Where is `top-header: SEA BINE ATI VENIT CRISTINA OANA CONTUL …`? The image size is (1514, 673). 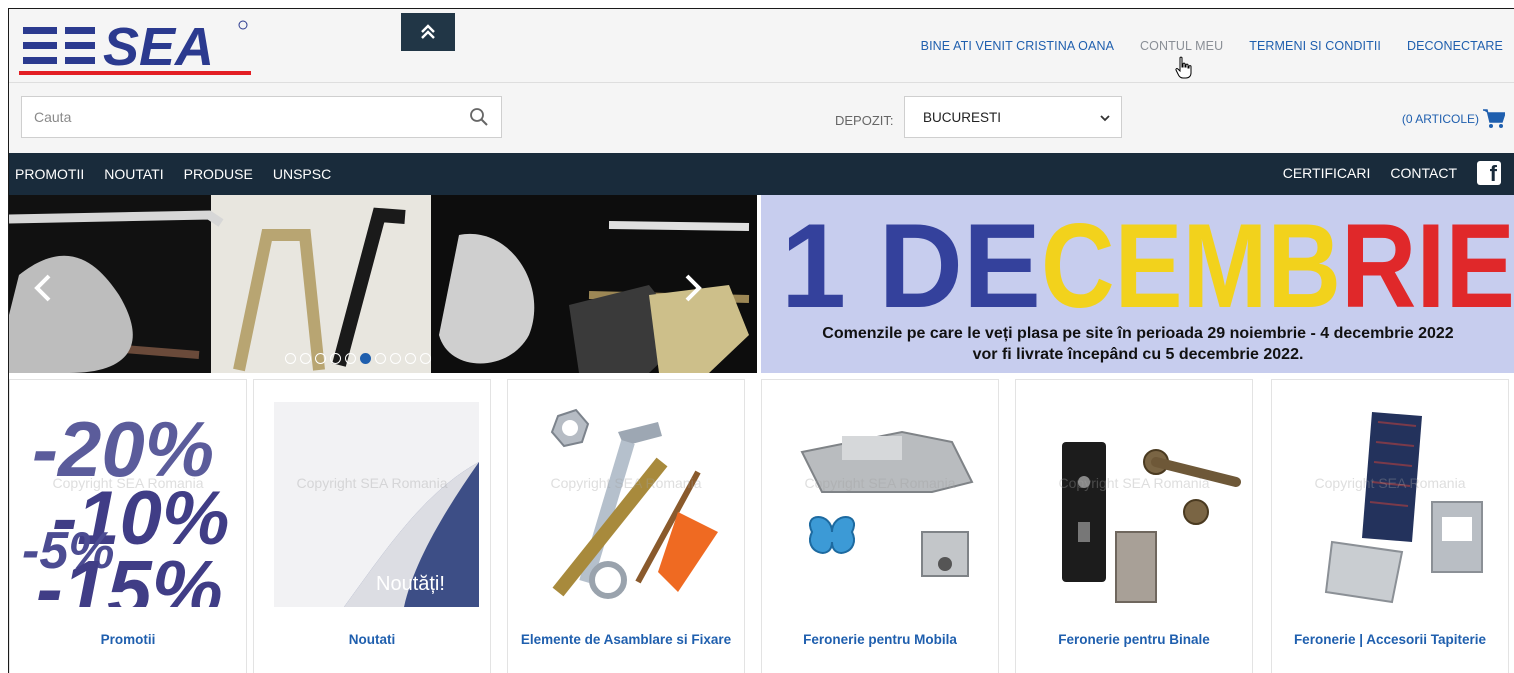
top-header: SEA BINE ATI VENIT CRISTINA OANA CONTUL … is located at coordinates (761, 46).